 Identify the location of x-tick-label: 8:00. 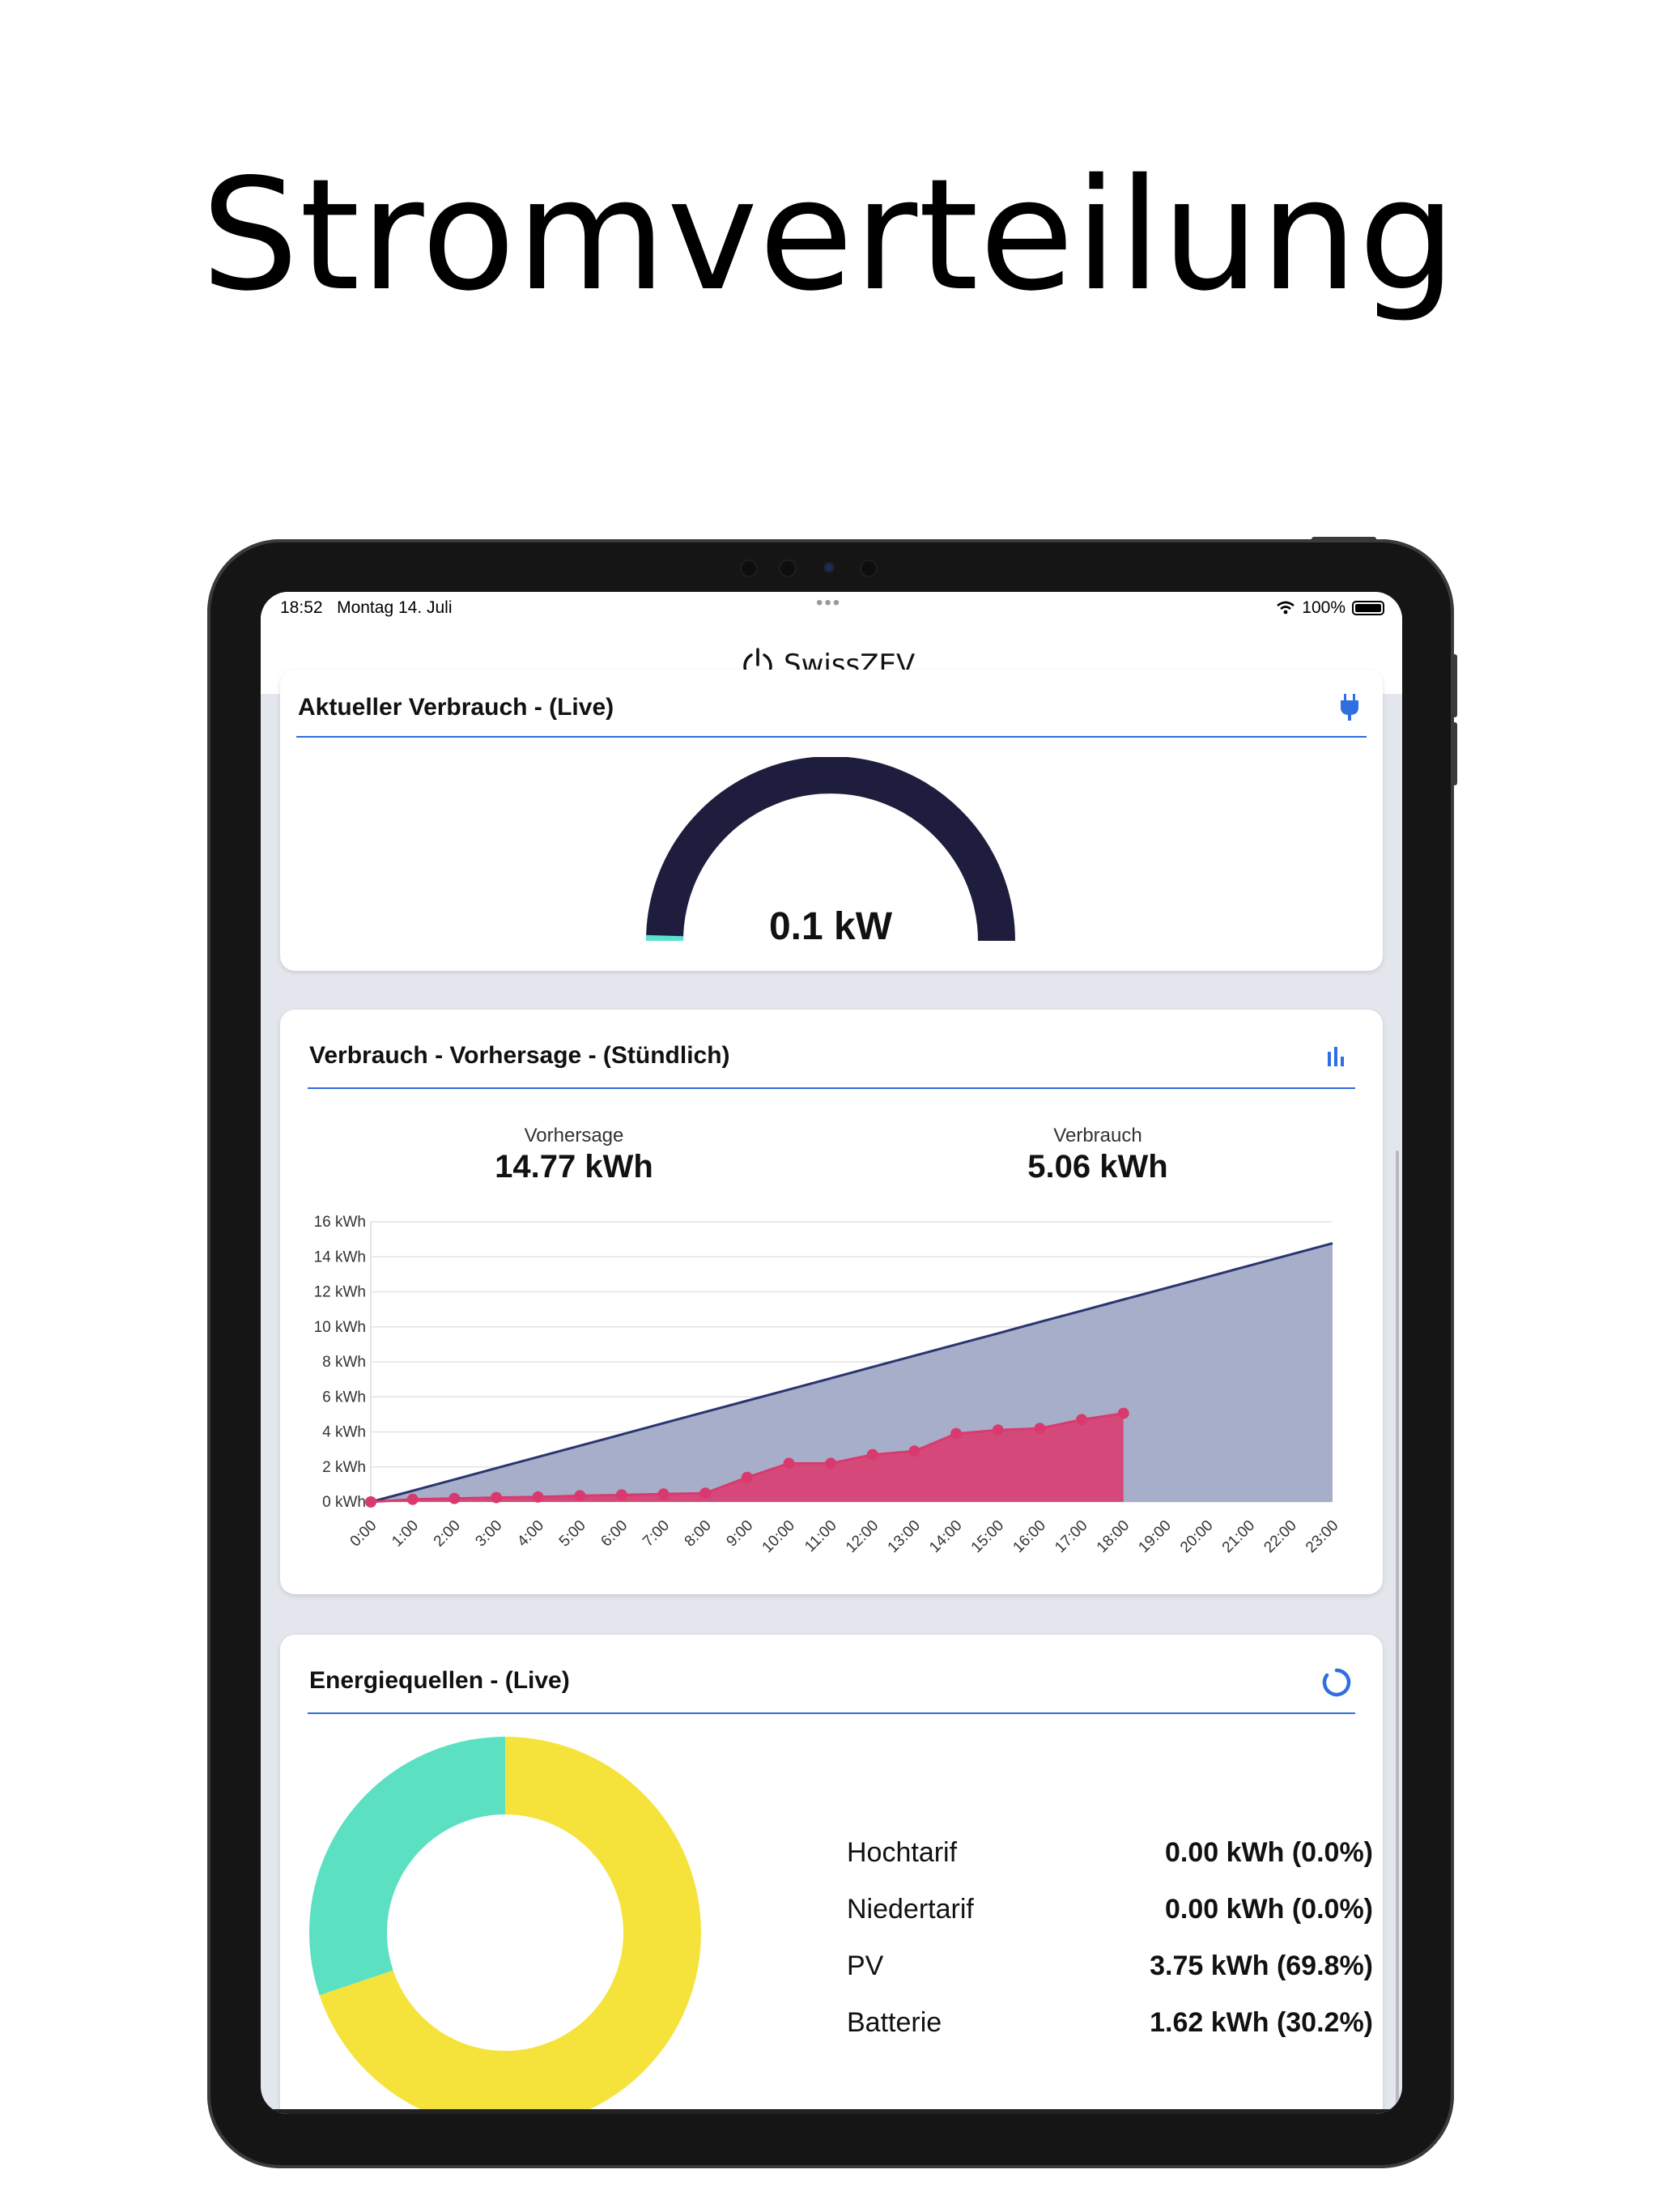
(698, 1534).